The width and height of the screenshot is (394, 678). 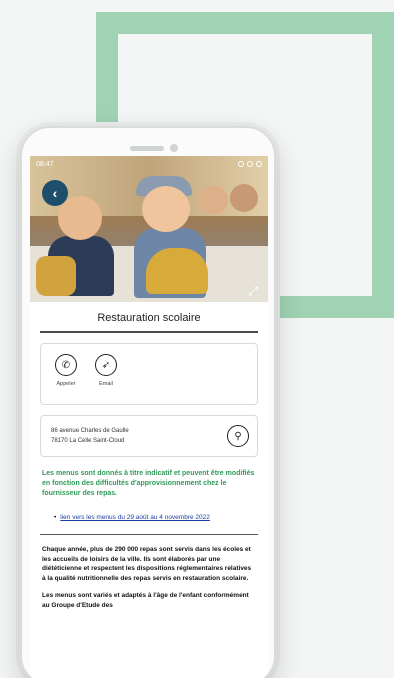 I want to click on address-line-1: 86 avenue Charles de Gaulle, so click(x=90, y=431).